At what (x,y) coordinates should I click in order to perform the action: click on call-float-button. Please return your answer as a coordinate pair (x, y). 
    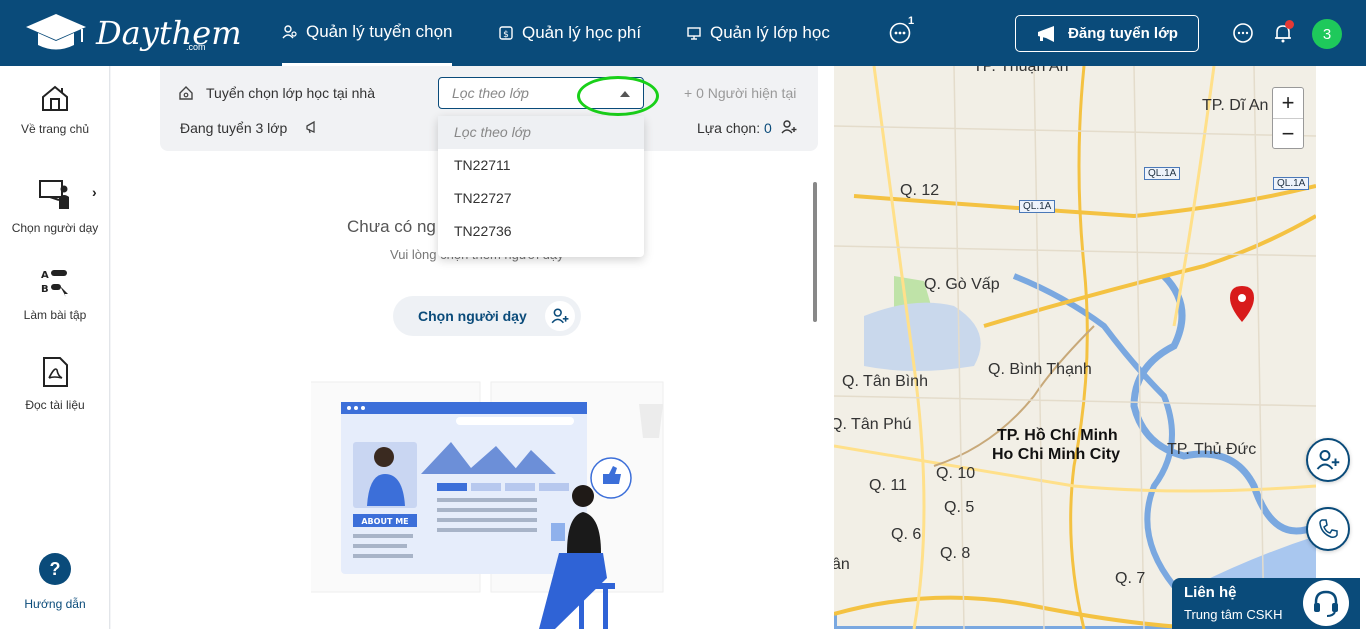
    Looking at the image, I should click on (1328, 529).